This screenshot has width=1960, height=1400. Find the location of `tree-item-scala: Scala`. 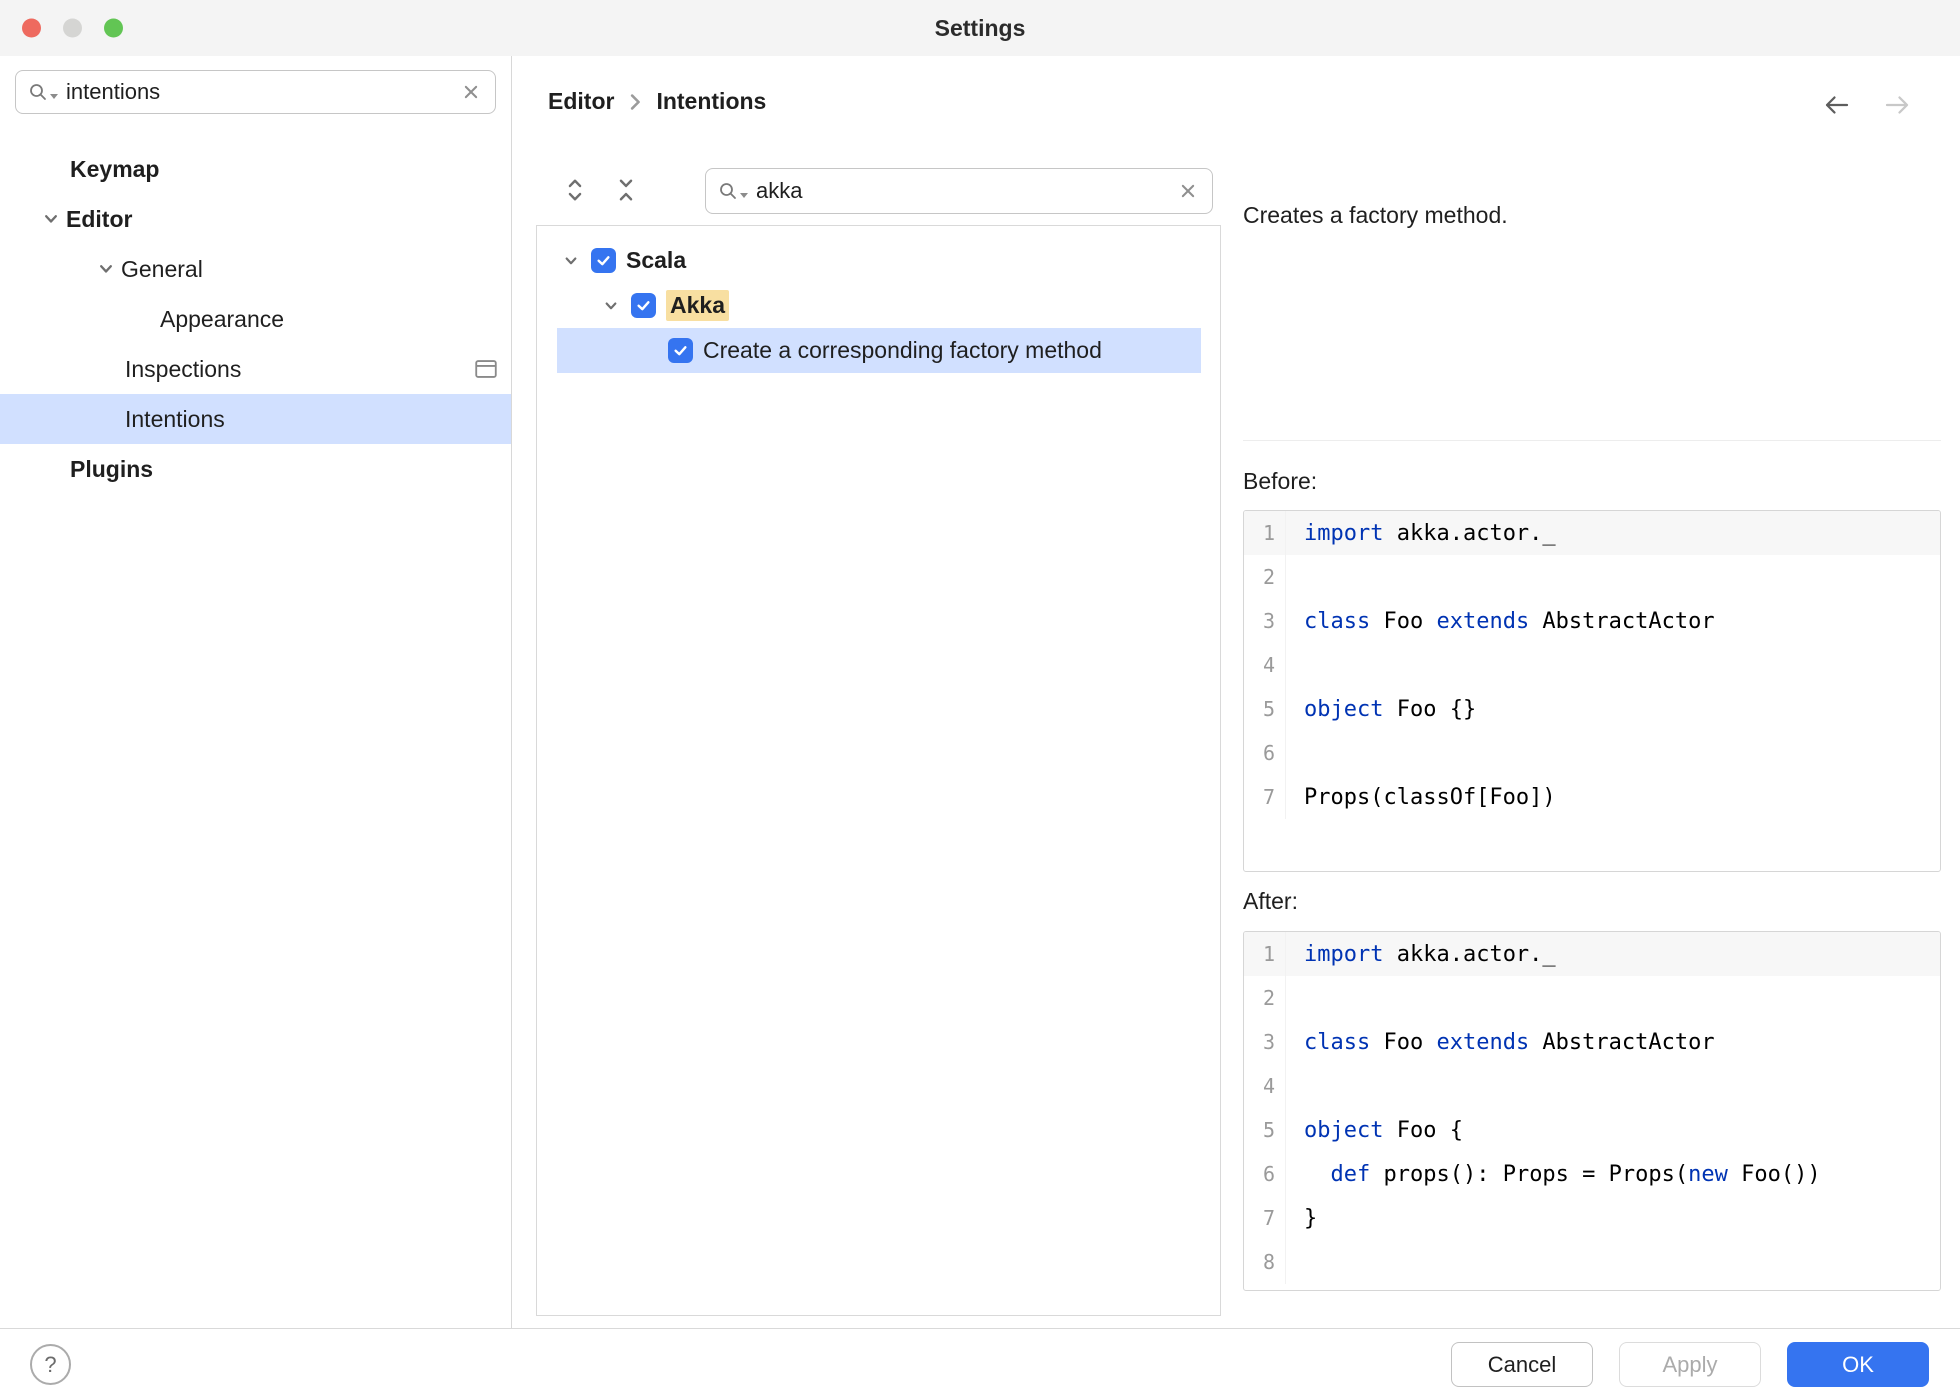

tree-item-scala: Scala is located at coordinates (878, 260).